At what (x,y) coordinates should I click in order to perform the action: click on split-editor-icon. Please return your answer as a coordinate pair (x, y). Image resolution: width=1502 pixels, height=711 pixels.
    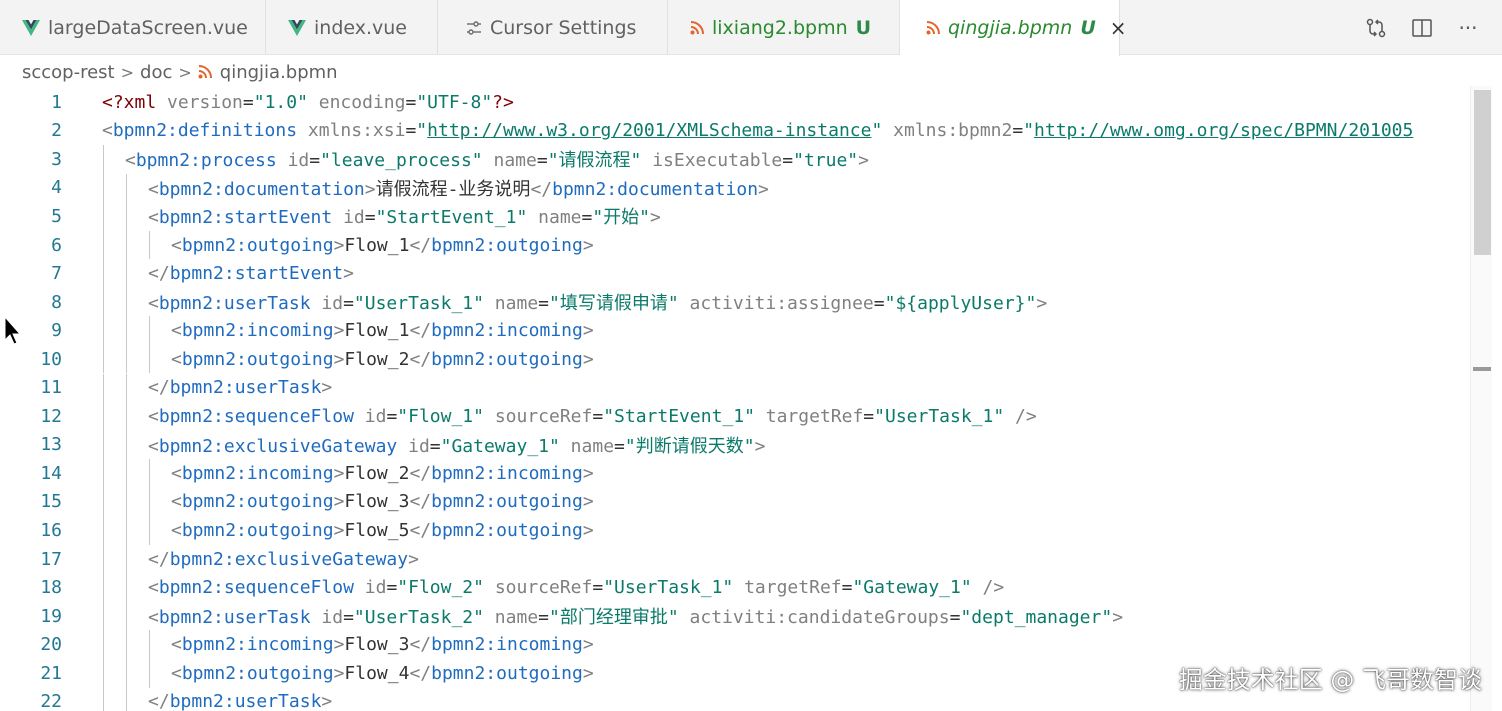
    Looking at the image, I should click on (1422, 28).